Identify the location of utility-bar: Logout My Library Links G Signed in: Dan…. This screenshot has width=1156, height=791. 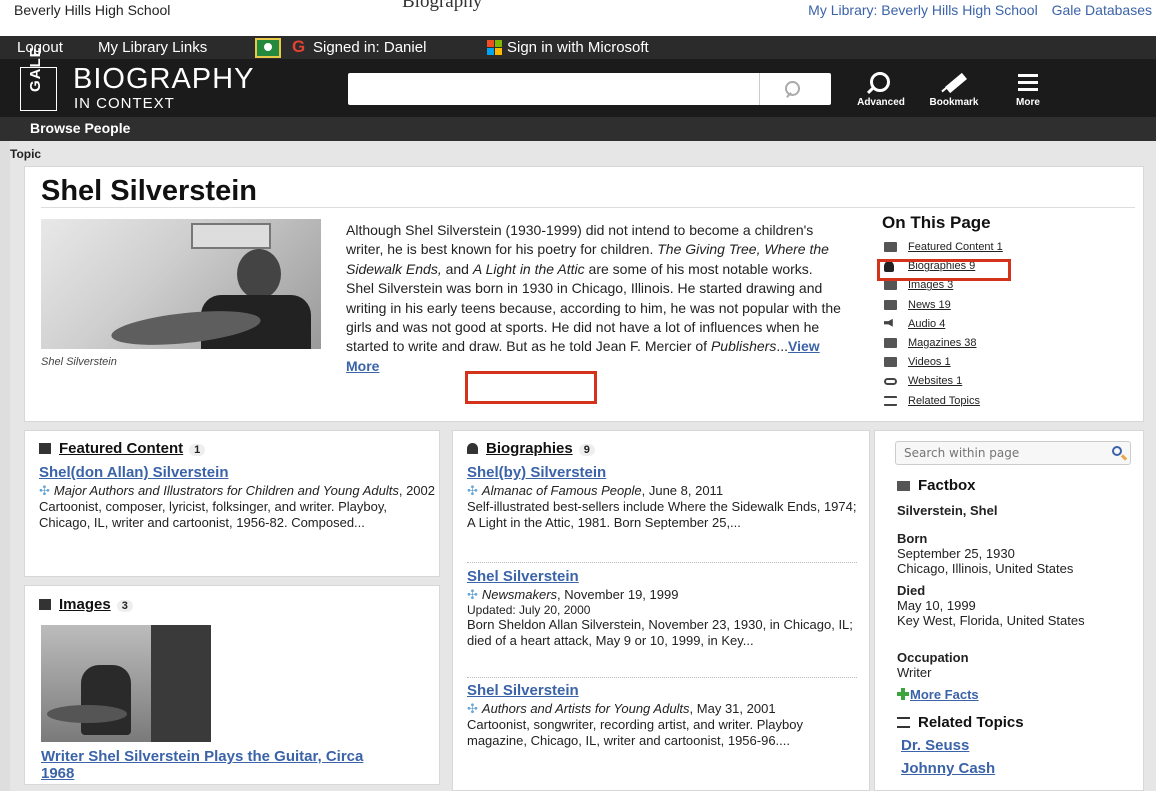
(578, 47).